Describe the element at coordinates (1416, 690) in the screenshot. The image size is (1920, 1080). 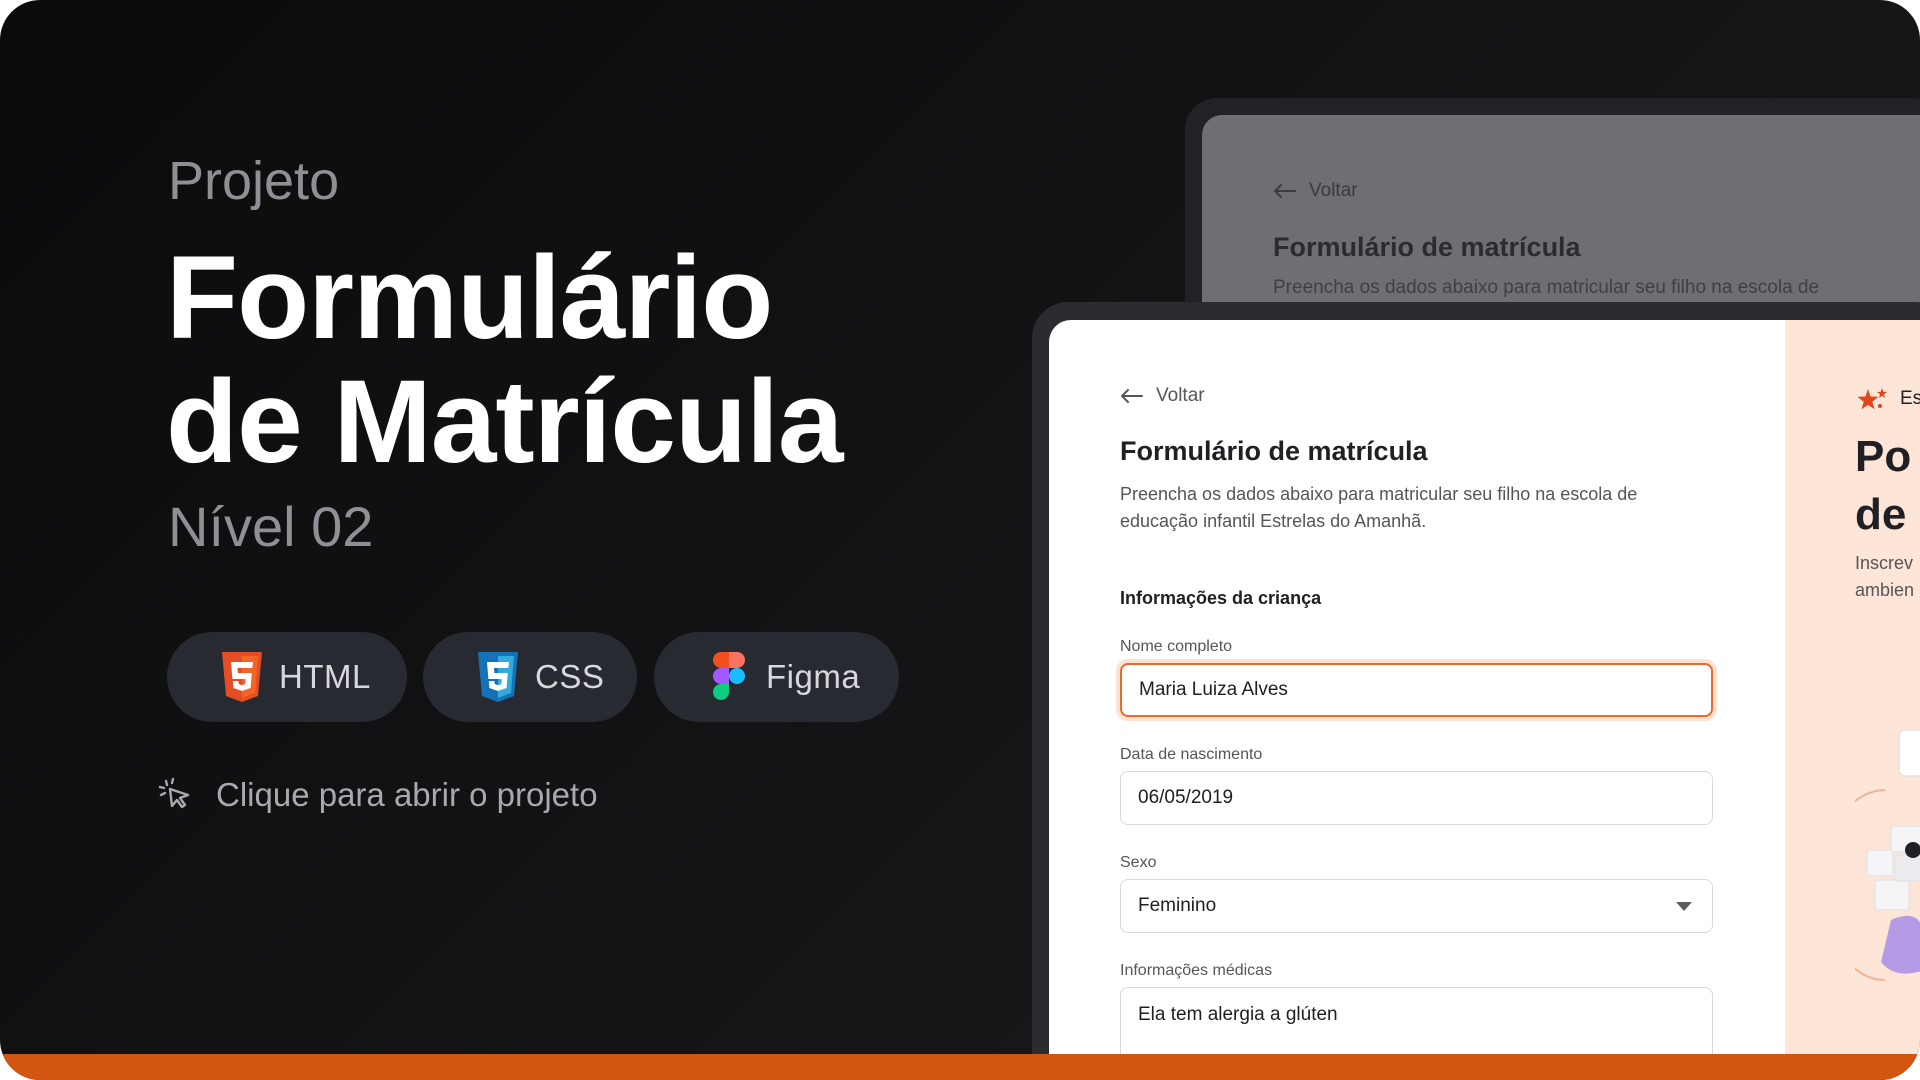
I see `full-name-input: Maria Luiza Alves` at that location.